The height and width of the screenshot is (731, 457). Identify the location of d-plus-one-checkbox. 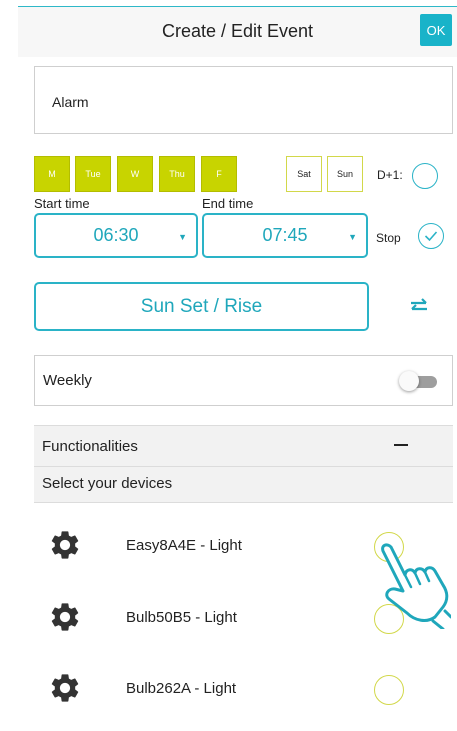
(425, 176).